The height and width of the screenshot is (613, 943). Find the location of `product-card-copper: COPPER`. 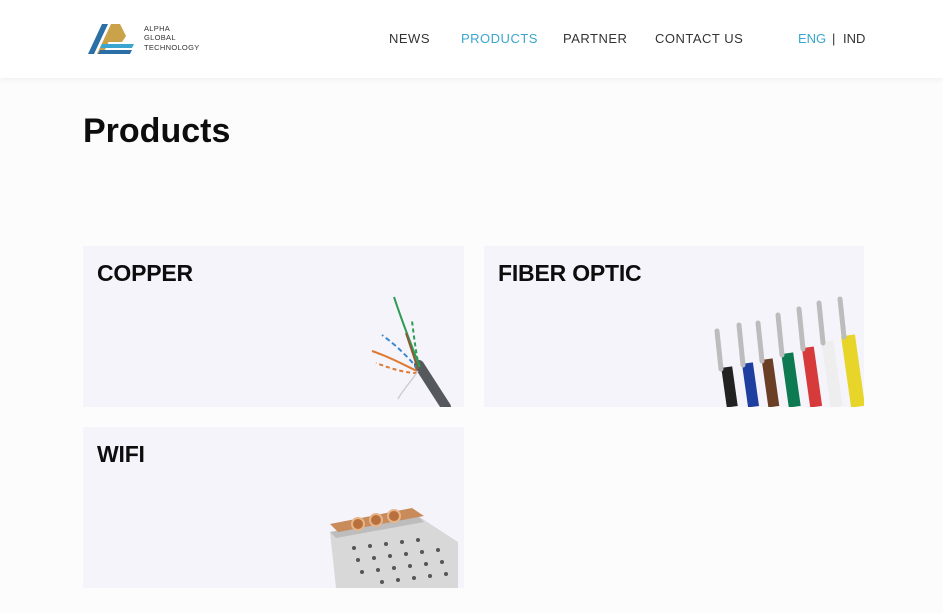

product-card-copper: COPPER is located at coordinates (273, 326).